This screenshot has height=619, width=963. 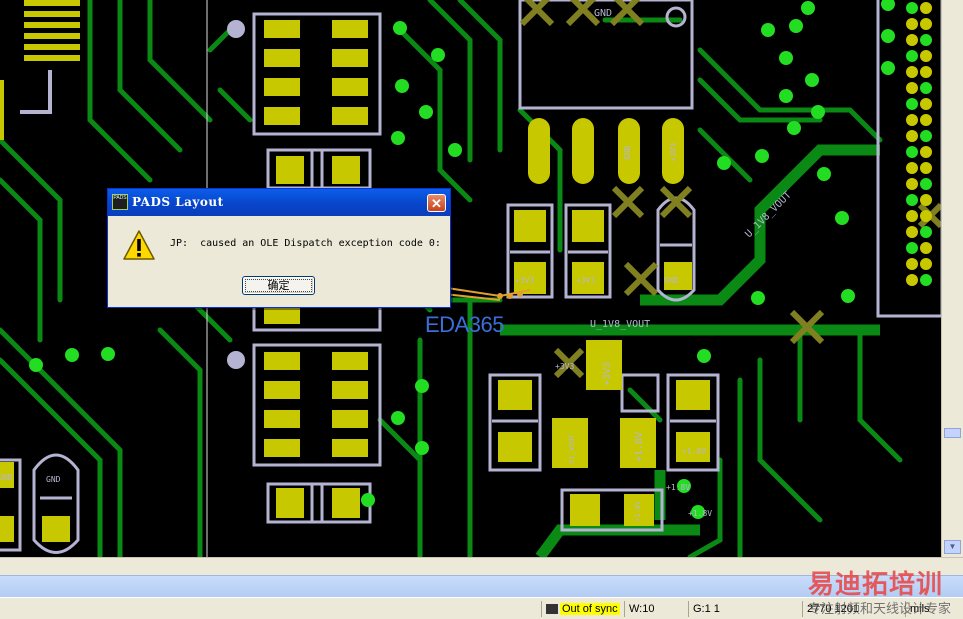 What do you see at coordinates (638, 511) in the screenshot?
I see `label-p18v-e: +1.8V` at bounding box center [638, 511].